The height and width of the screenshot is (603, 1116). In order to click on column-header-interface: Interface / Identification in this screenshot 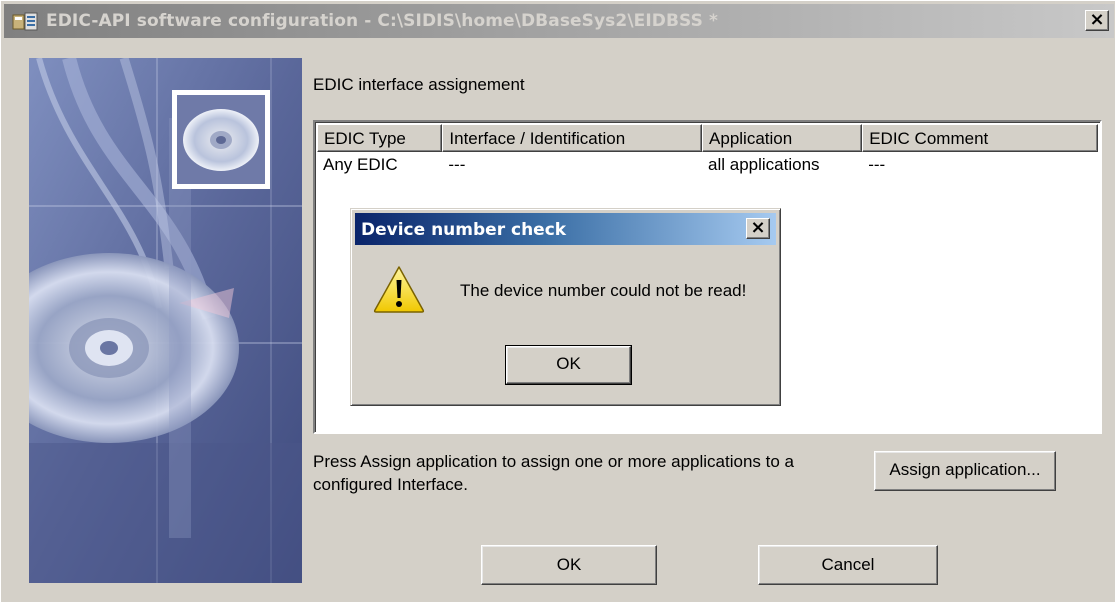, I will do `click(572, 138)`.